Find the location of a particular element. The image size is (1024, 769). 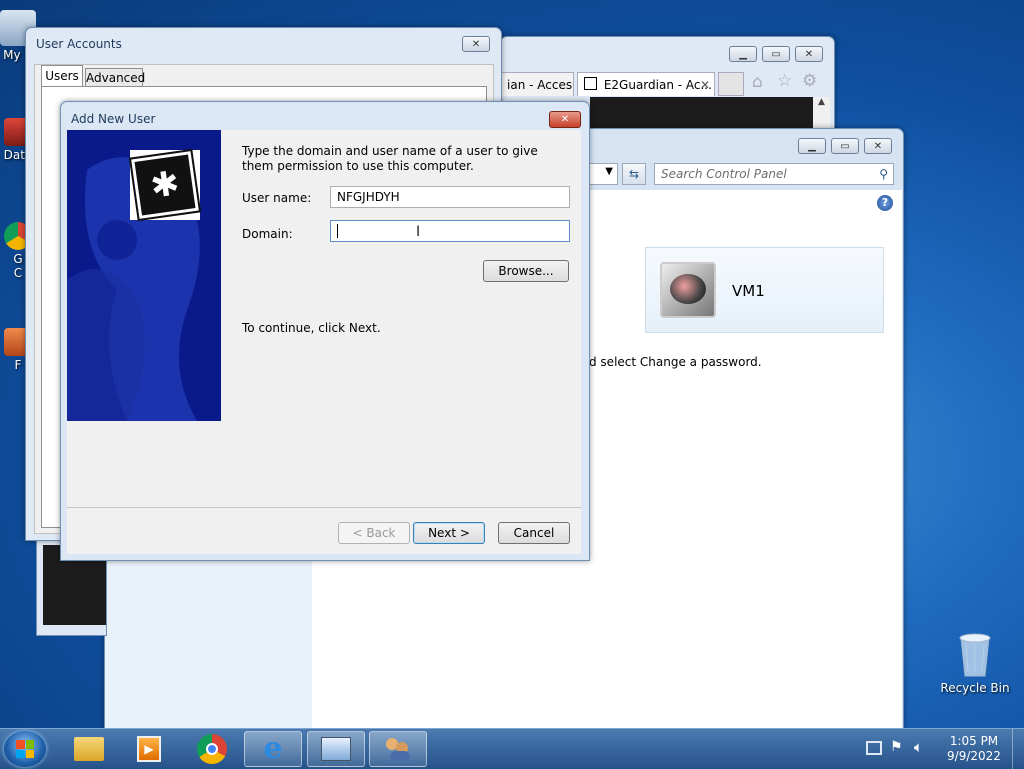

media-player-icon: ▶ is located at coordinates (149, 749).